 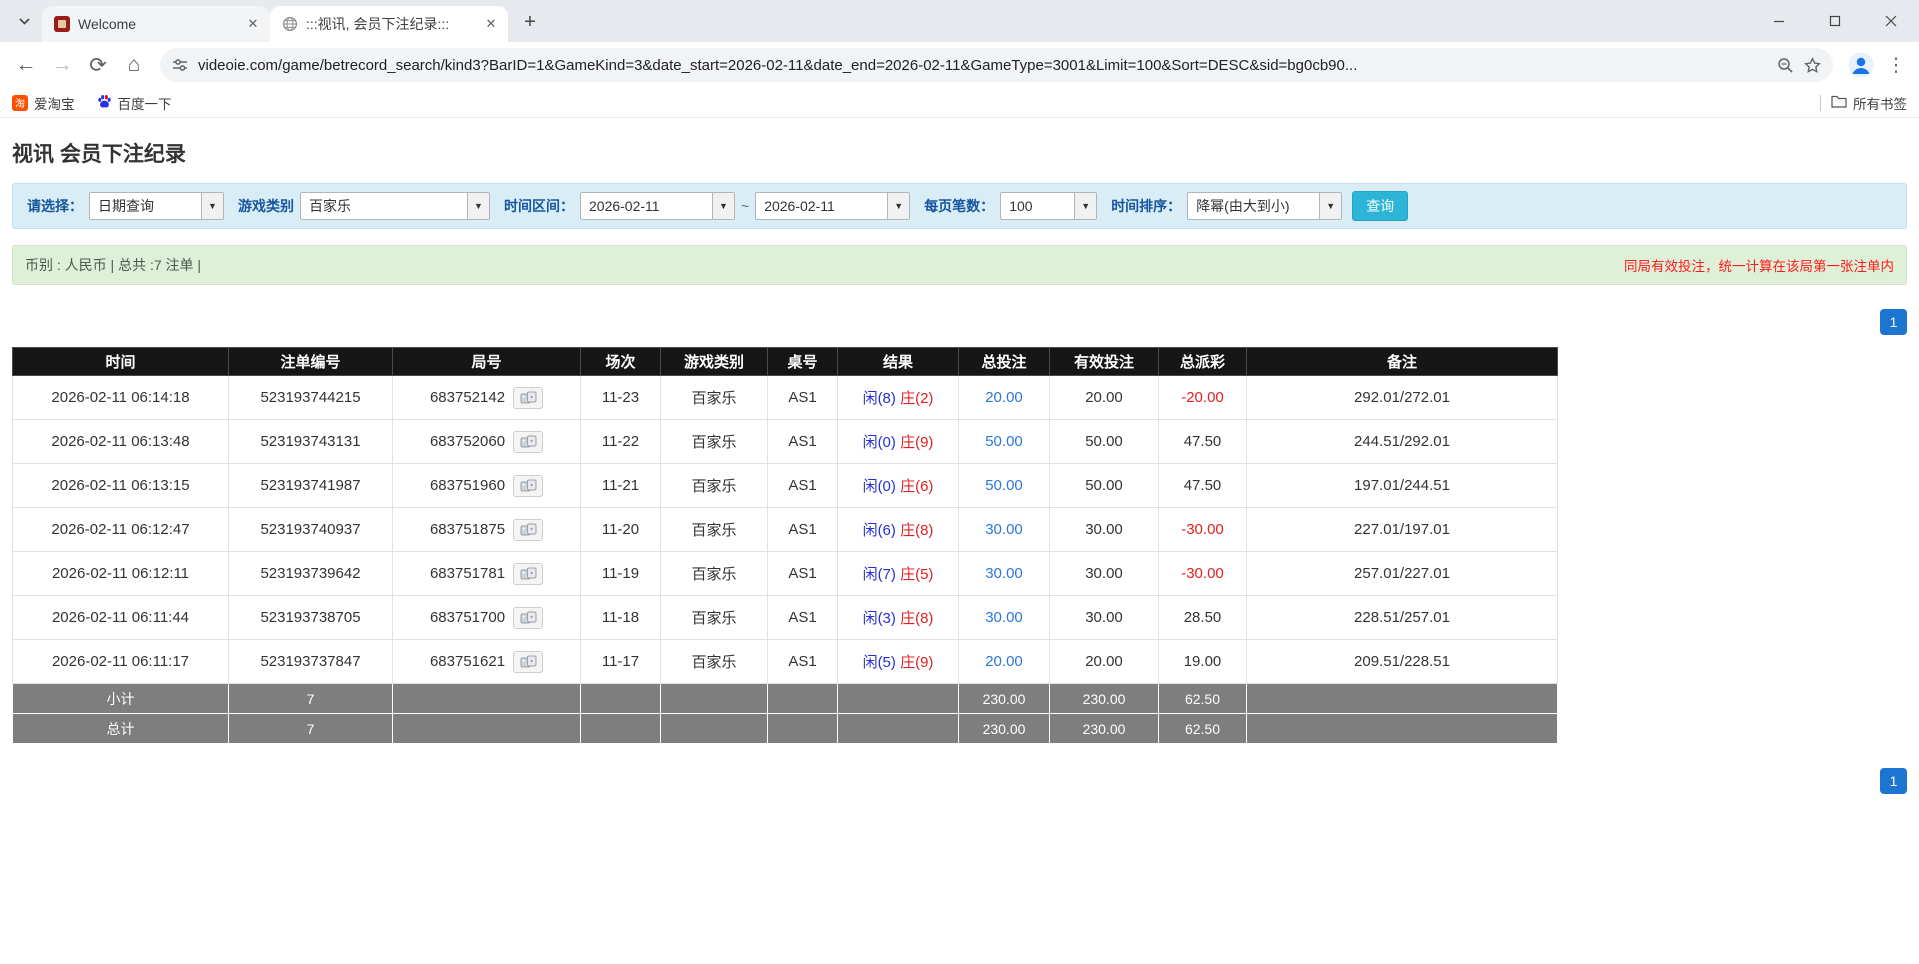 What do you see at coordinates (1380, 206) in the screenshot?
I see `search-button: 查询` at bounding box center [1380, 206].